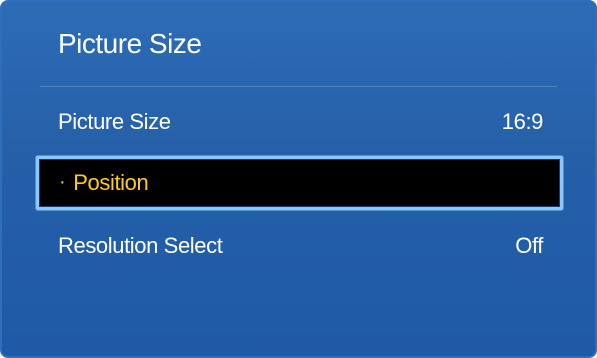 The image size is (597, 358). What do you see at coordinates (298, 86) in the screenshot?
I see `title-divider` at bounding box center [298, 86].